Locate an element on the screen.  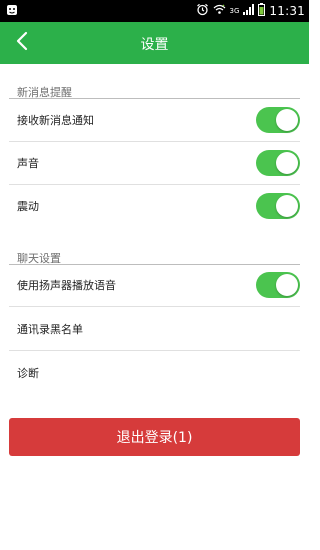
status-time: 11:31 is located at coordinates (287, 11).